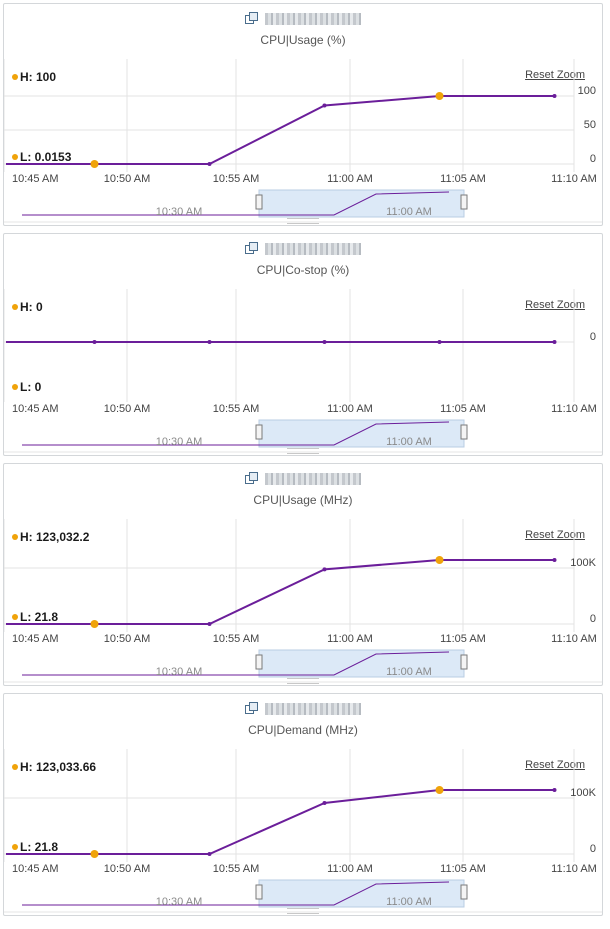 The width and height of the screenshot is (610, 929). Describe the element at coordinates (587, 91) in the screenshot. I see `y-tick-label: 100` at that location.